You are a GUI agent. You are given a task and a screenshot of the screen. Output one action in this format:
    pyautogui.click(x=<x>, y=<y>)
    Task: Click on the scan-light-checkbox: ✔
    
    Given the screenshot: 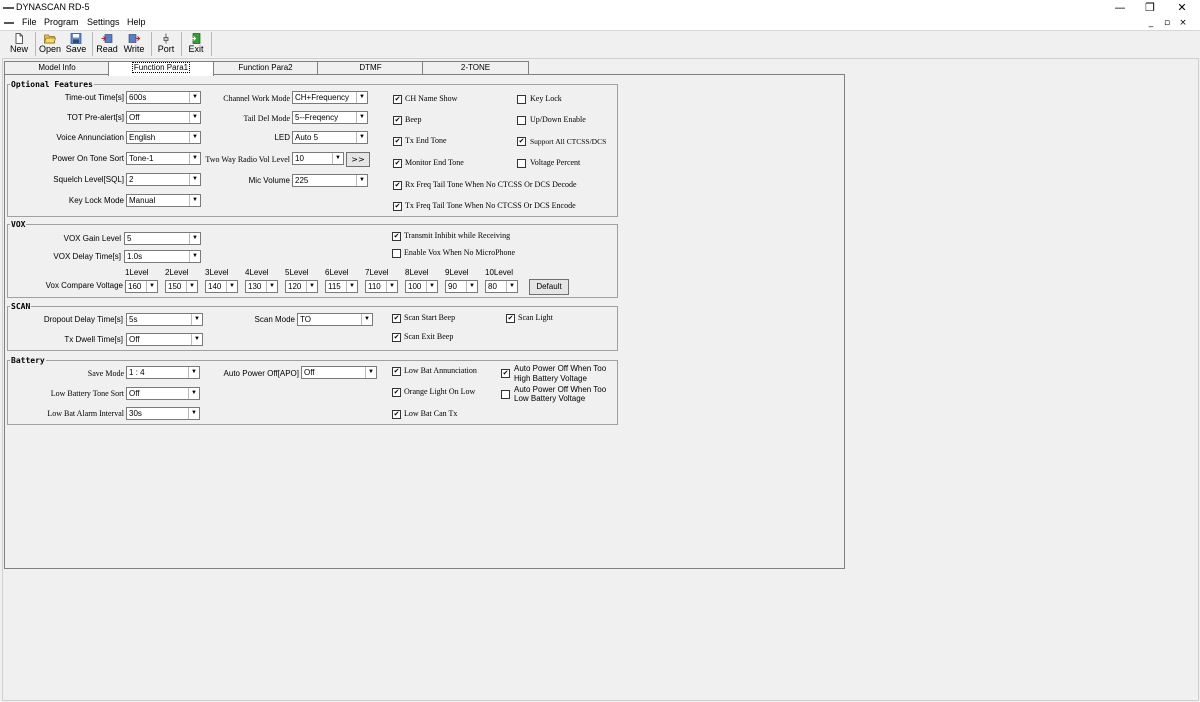 What is the action you would take?
    pyautogui.click(x=510, y=318)
    